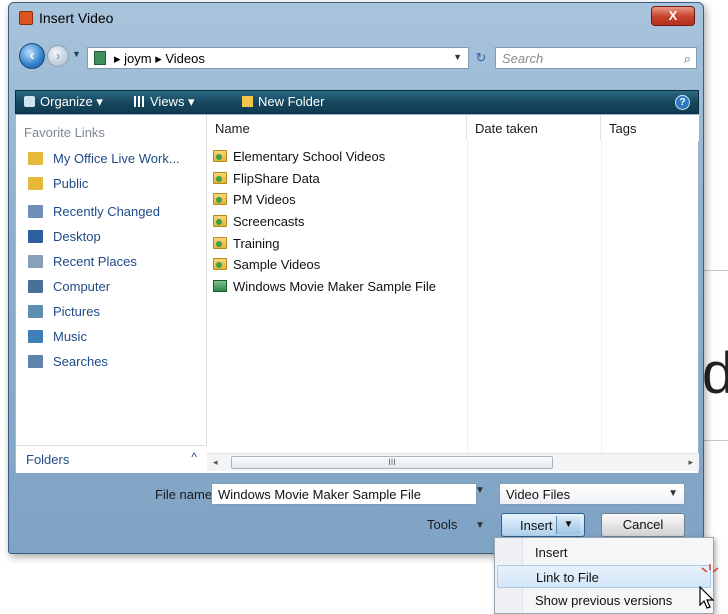  What do you see at coordinates (344, 494) in the screenshot?
I see `file-name-input: Windows Movie Maker Sample File` at bounding box center [344, 494].